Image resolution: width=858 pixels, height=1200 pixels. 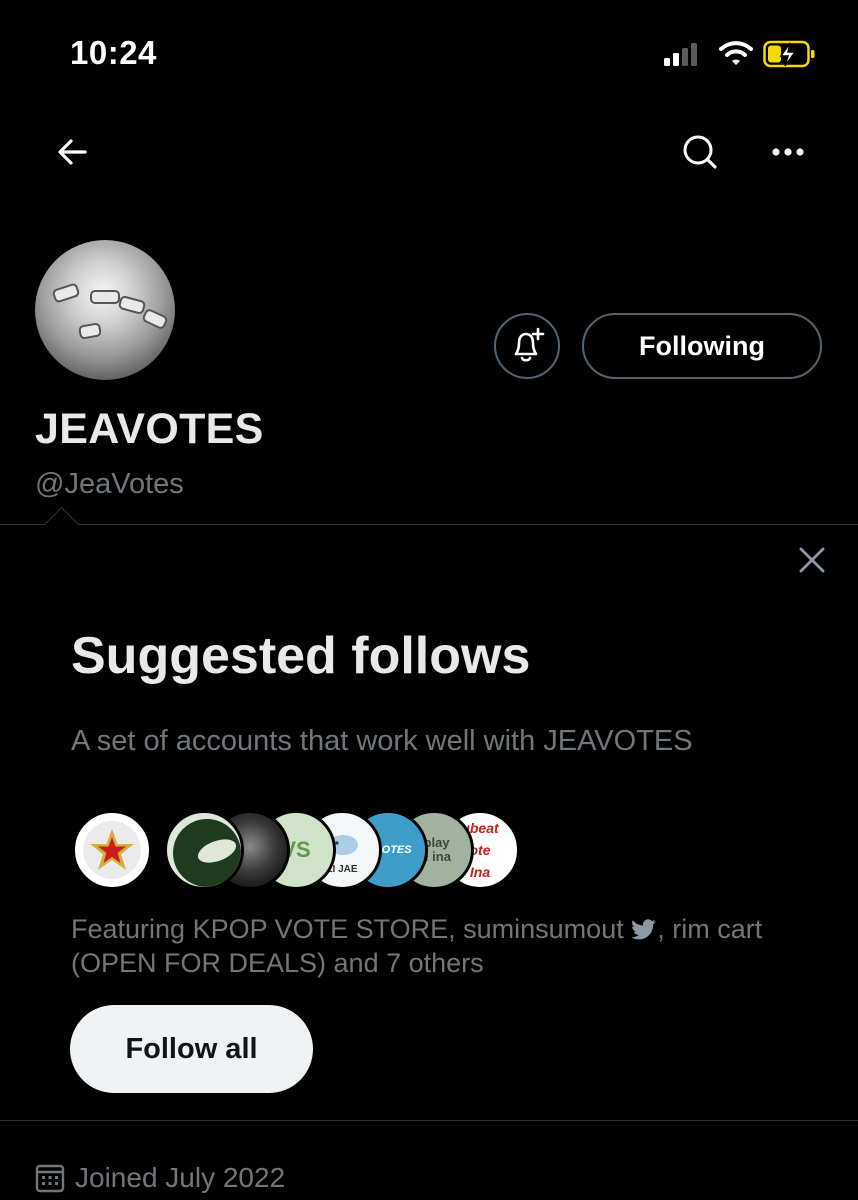 What do you see at coordinates (50, 1178) in the screenshot?
I see `calendar-icon` at bounding box center [50, 1178].